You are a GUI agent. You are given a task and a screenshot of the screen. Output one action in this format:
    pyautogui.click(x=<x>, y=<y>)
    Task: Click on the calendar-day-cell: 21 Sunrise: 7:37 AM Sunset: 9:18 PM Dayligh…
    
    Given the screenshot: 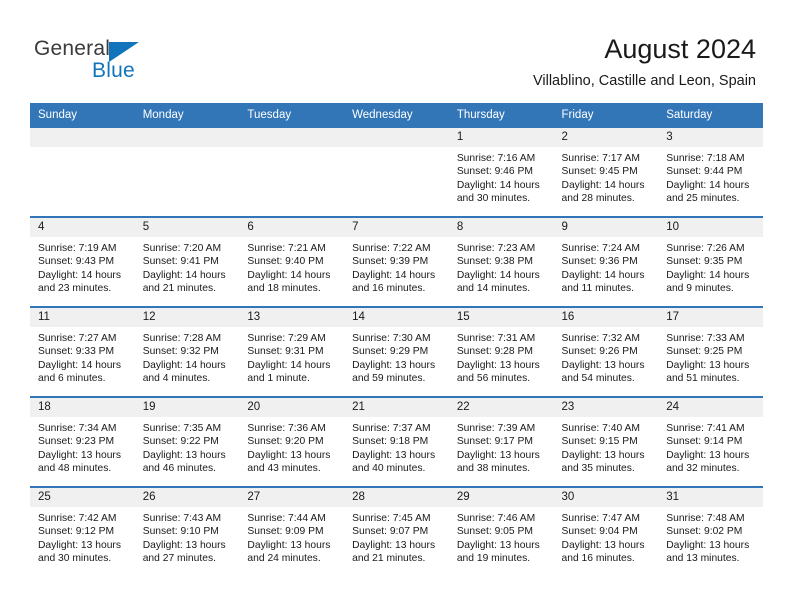 What is the action you would take?
    pyautogui.click(x=396, y=441)
    